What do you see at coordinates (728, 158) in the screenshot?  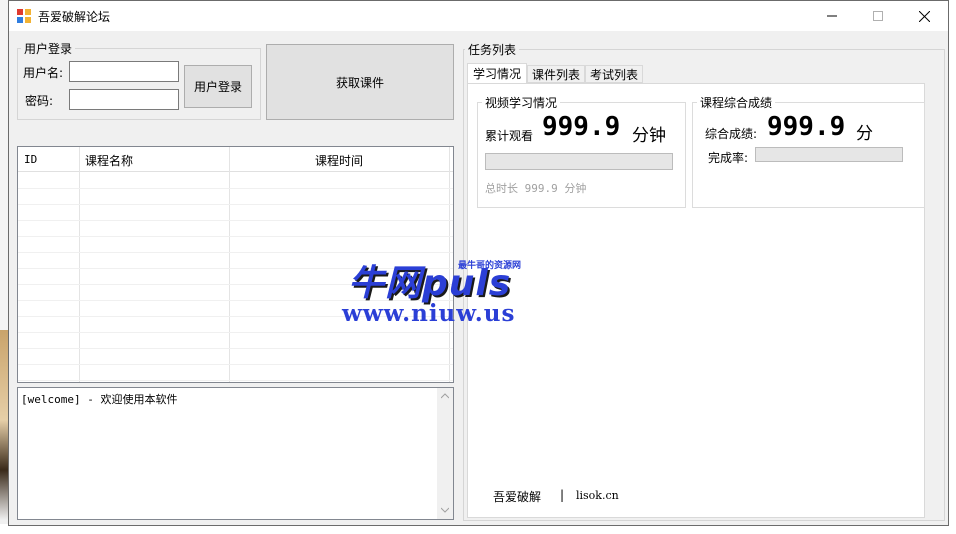 I see `completion-label: 完成率:` at bounding box center [728, 158].